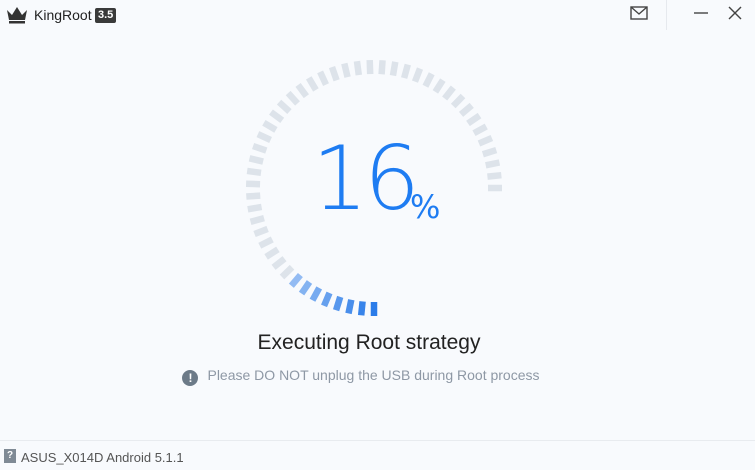 This screenshot has width=755, height=470. Describe the element at coordinates (10, 456) in the screenshot. I see `question-icon: ?` at that location.